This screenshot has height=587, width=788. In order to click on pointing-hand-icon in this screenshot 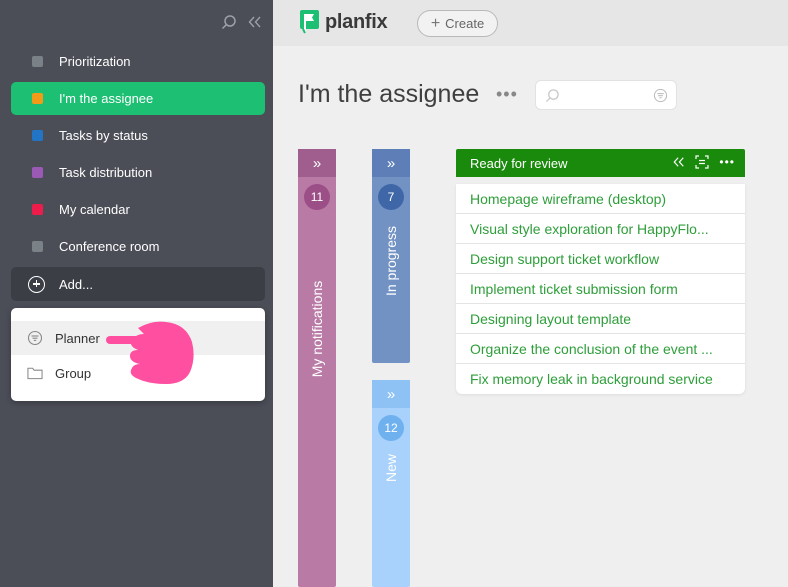, I will do `click(150, 352)`.